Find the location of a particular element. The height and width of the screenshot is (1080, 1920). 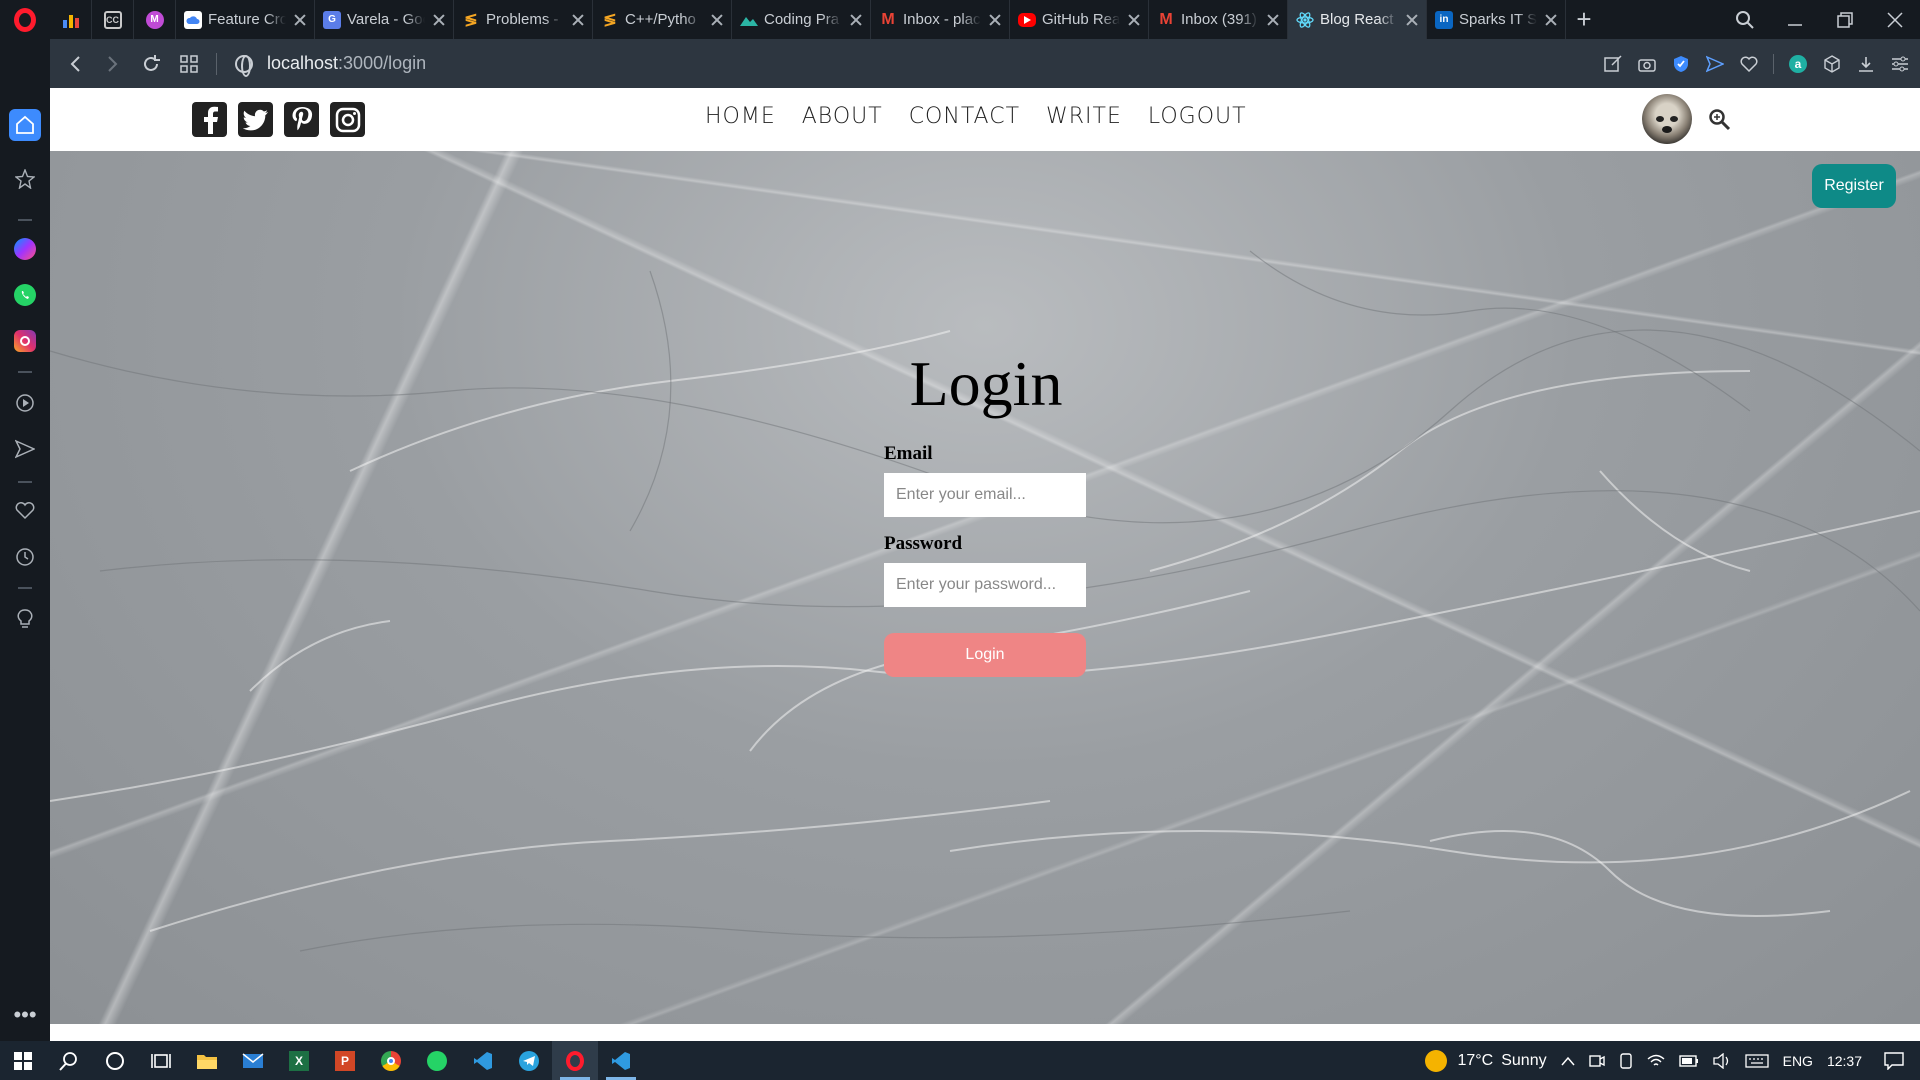

tab-pinned-analytics is located at coordinates (71, 19).